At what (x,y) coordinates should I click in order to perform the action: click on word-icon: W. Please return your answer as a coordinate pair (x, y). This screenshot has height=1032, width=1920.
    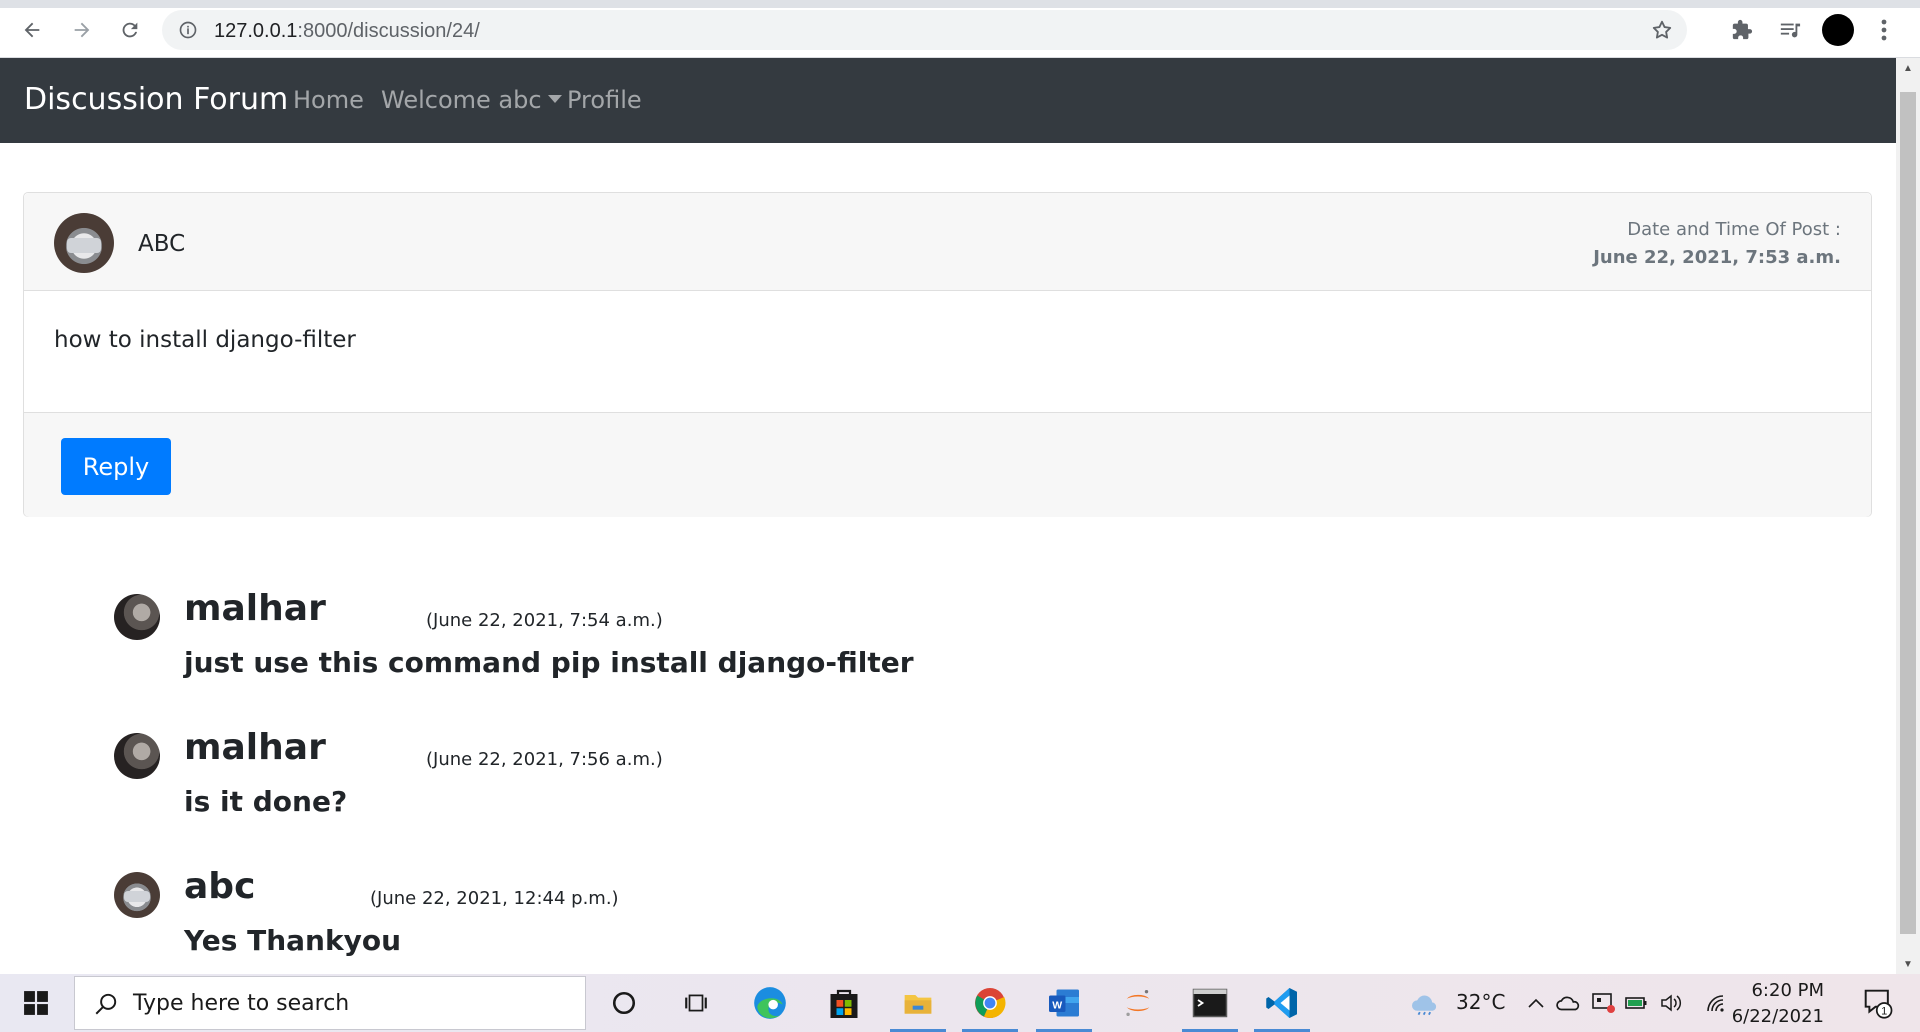
    Looking at the image, I should click on (1064, 1006).